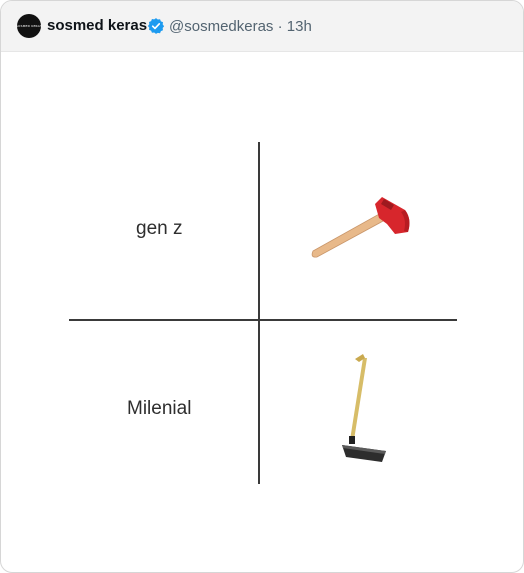 This screenshot has height=573, width=524. What do you see at coordinates (221, 26) in the screenshot?
I see `author-handle: @sosmedkeras` at bounding box center [221, 26].